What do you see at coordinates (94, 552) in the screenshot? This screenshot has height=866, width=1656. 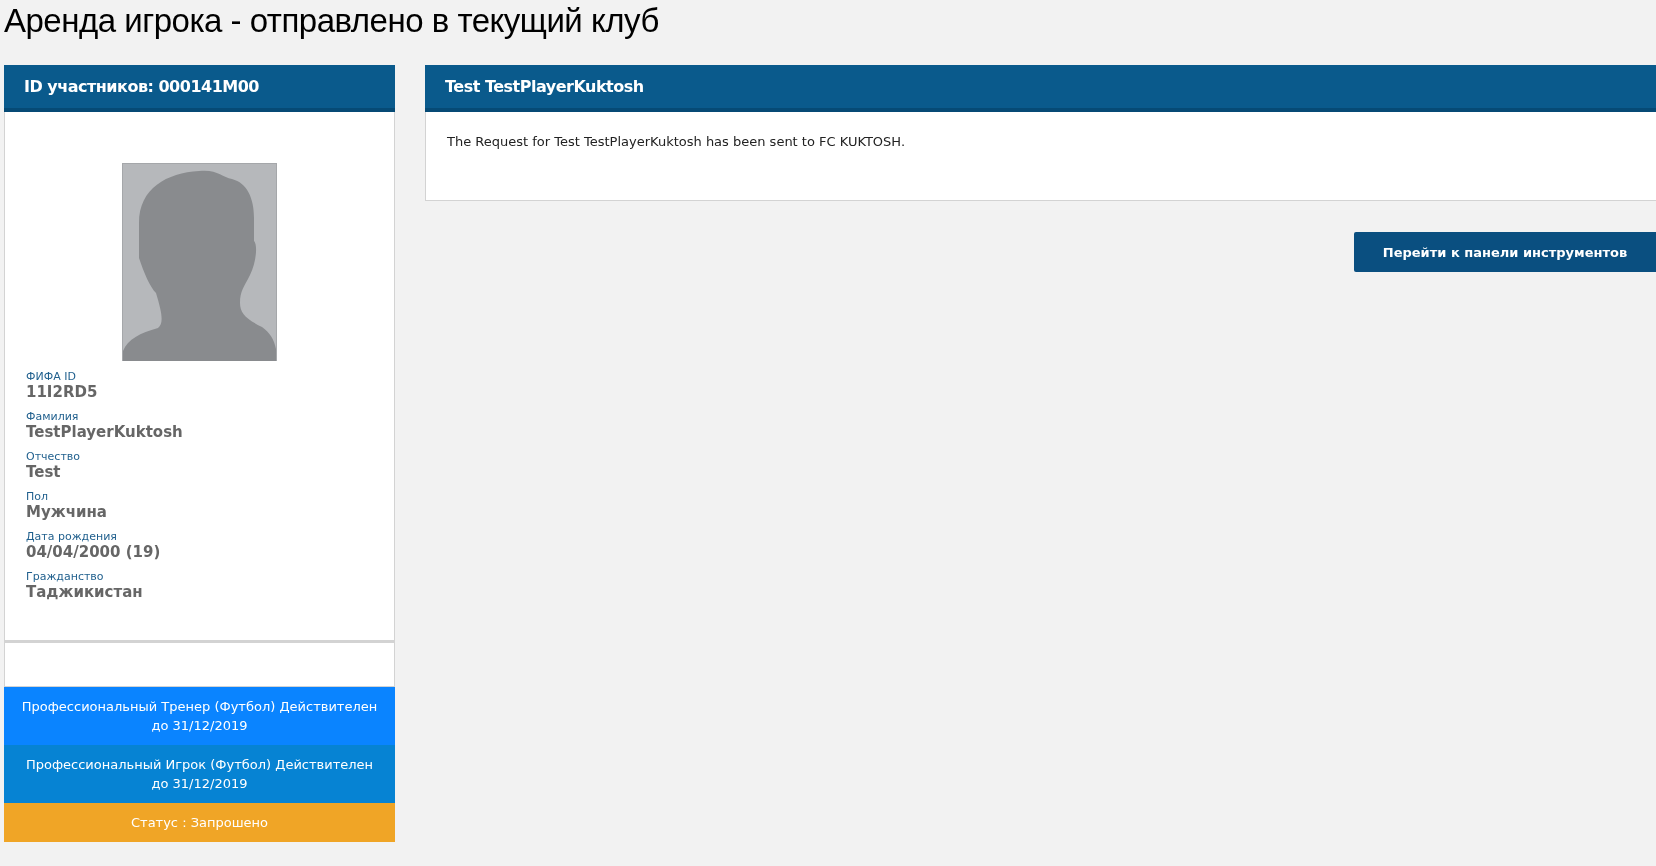 I see `field-value: 04/04/2000 (19)` at bounding box center [94, 552].